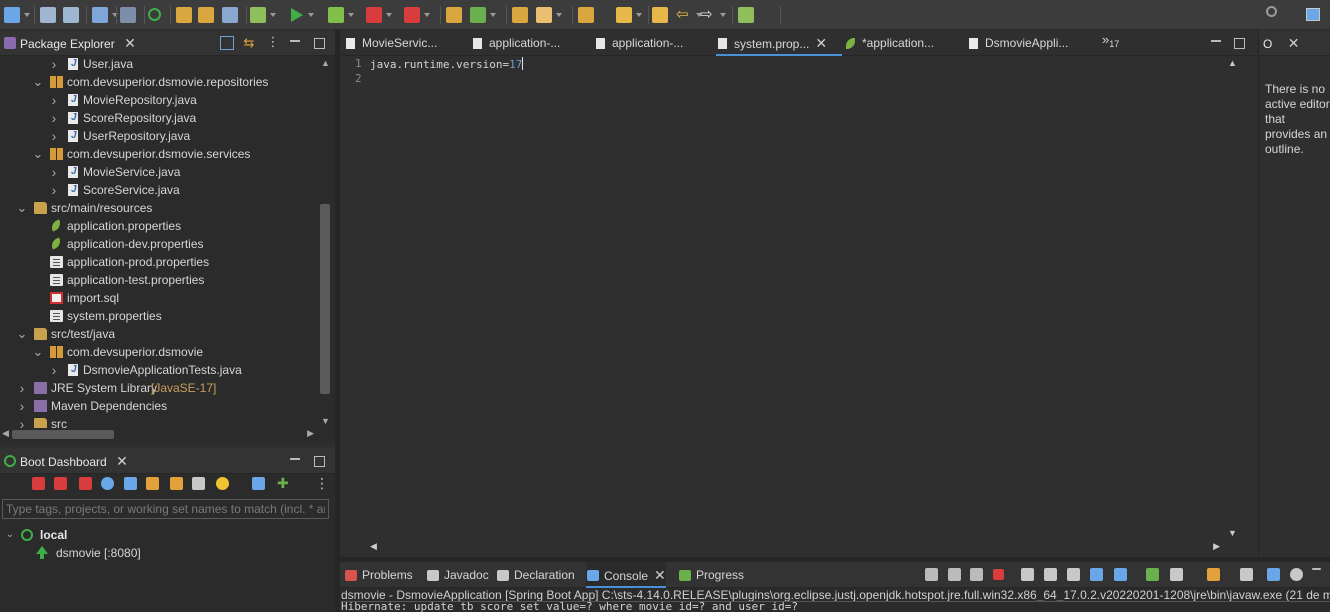 The image size is (1330, 612). I want to click on tree-item: application-prod.properties, so click(158, 262).